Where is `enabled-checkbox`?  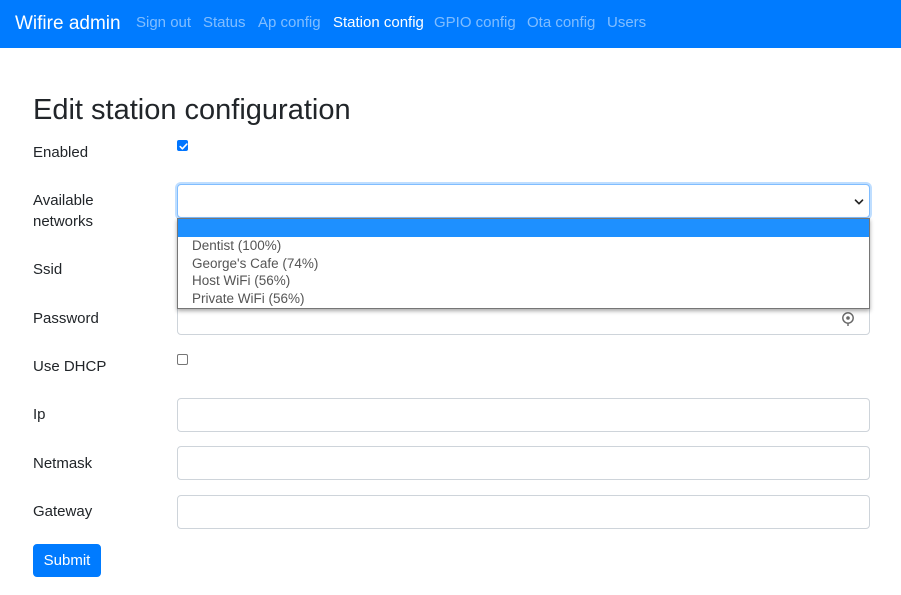
enabled-checkbox is located at coordinates (182, 145).